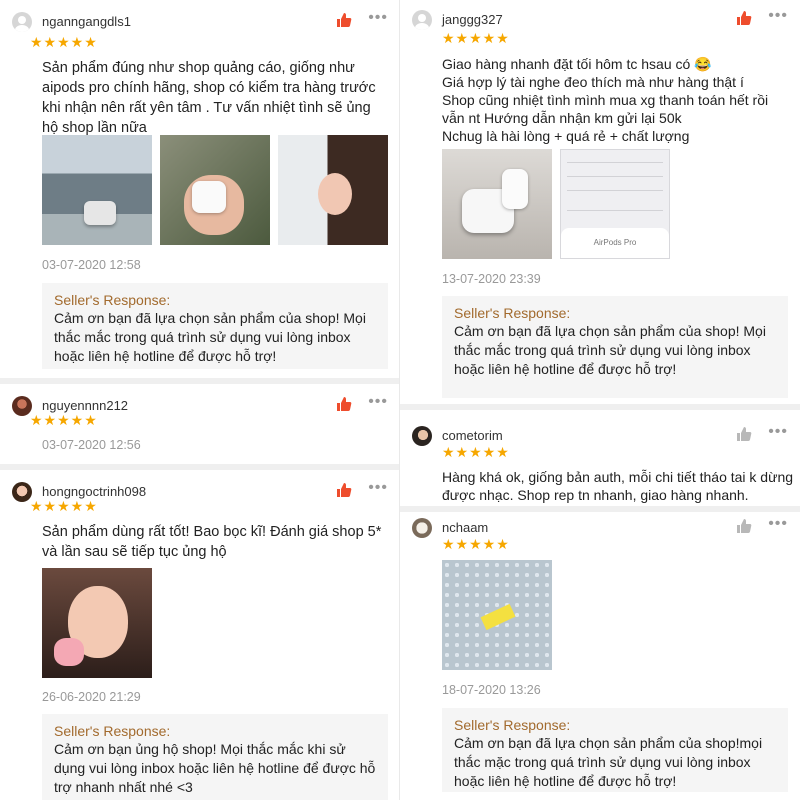 The height and width of the screenshot is (800, 800). I want to click on review-date: 03-07-2020 12:58, so click(91, 265).